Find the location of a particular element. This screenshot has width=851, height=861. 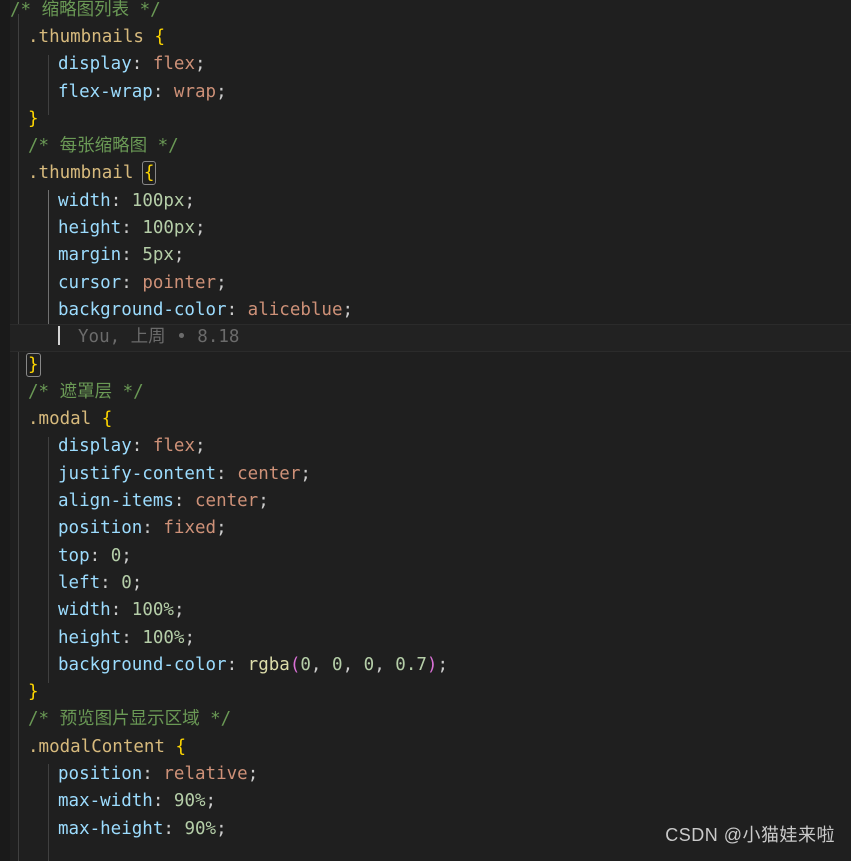

css-selector: .modalContent is located at coordinates (96, 746).